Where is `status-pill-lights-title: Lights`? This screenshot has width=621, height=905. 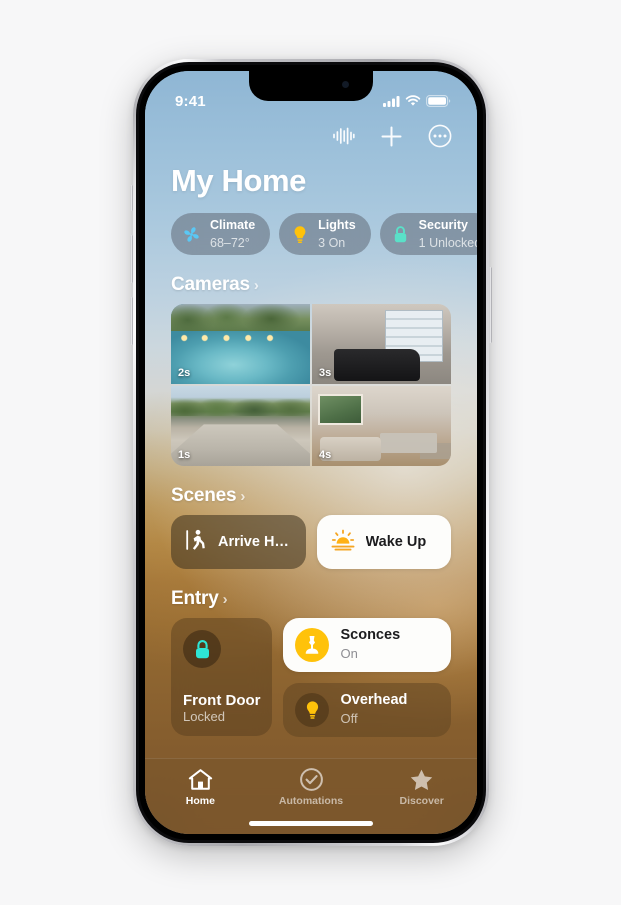
status-pill-lights-title: Lights is located at coordinates (337, 225).